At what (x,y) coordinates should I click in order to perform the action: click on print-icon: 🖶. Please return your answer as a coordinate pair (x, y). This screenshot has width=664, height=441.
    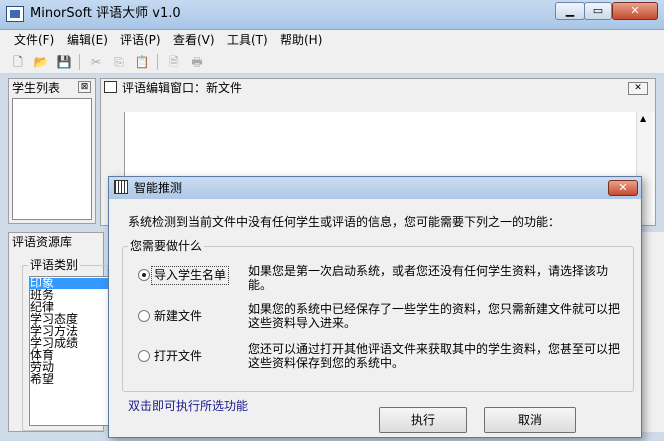
    Looking at the image, I should click on (197, 62).